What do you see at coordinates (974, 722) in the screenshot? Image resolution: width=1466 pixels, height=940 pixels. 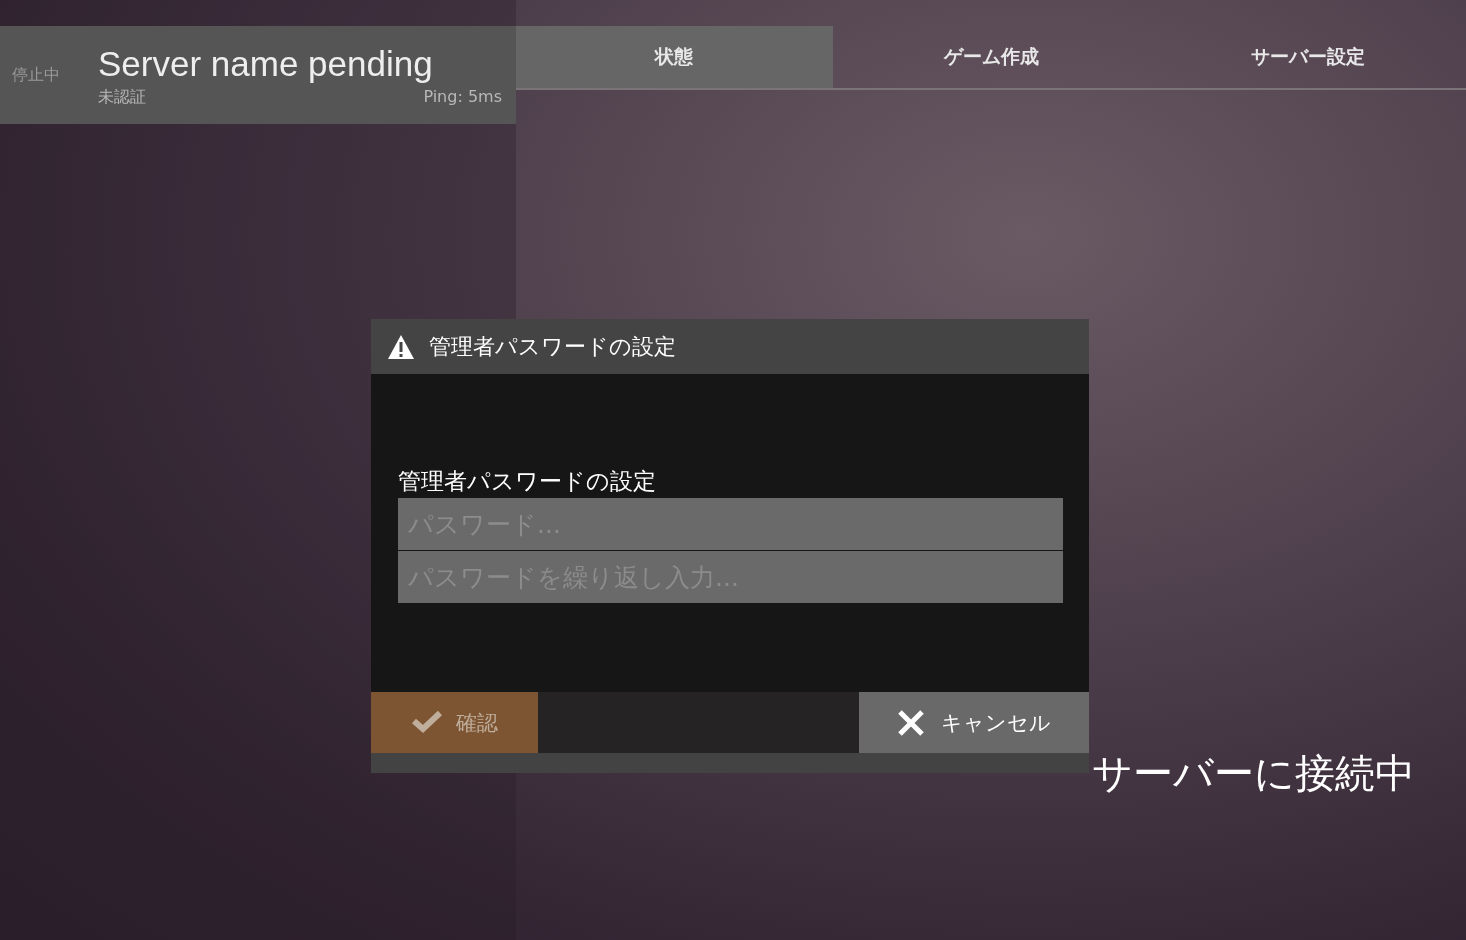 I see `cancel-button: キャンセル` at bounding box center [974, 722].